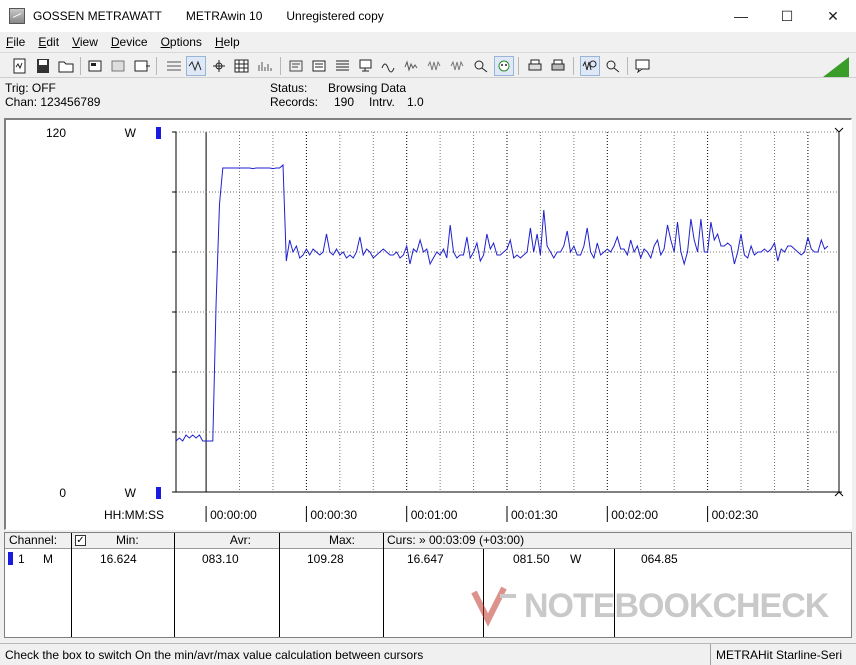 The image size is (856, 665). I want to click on interval-value: 1.0, so click(415, 102).